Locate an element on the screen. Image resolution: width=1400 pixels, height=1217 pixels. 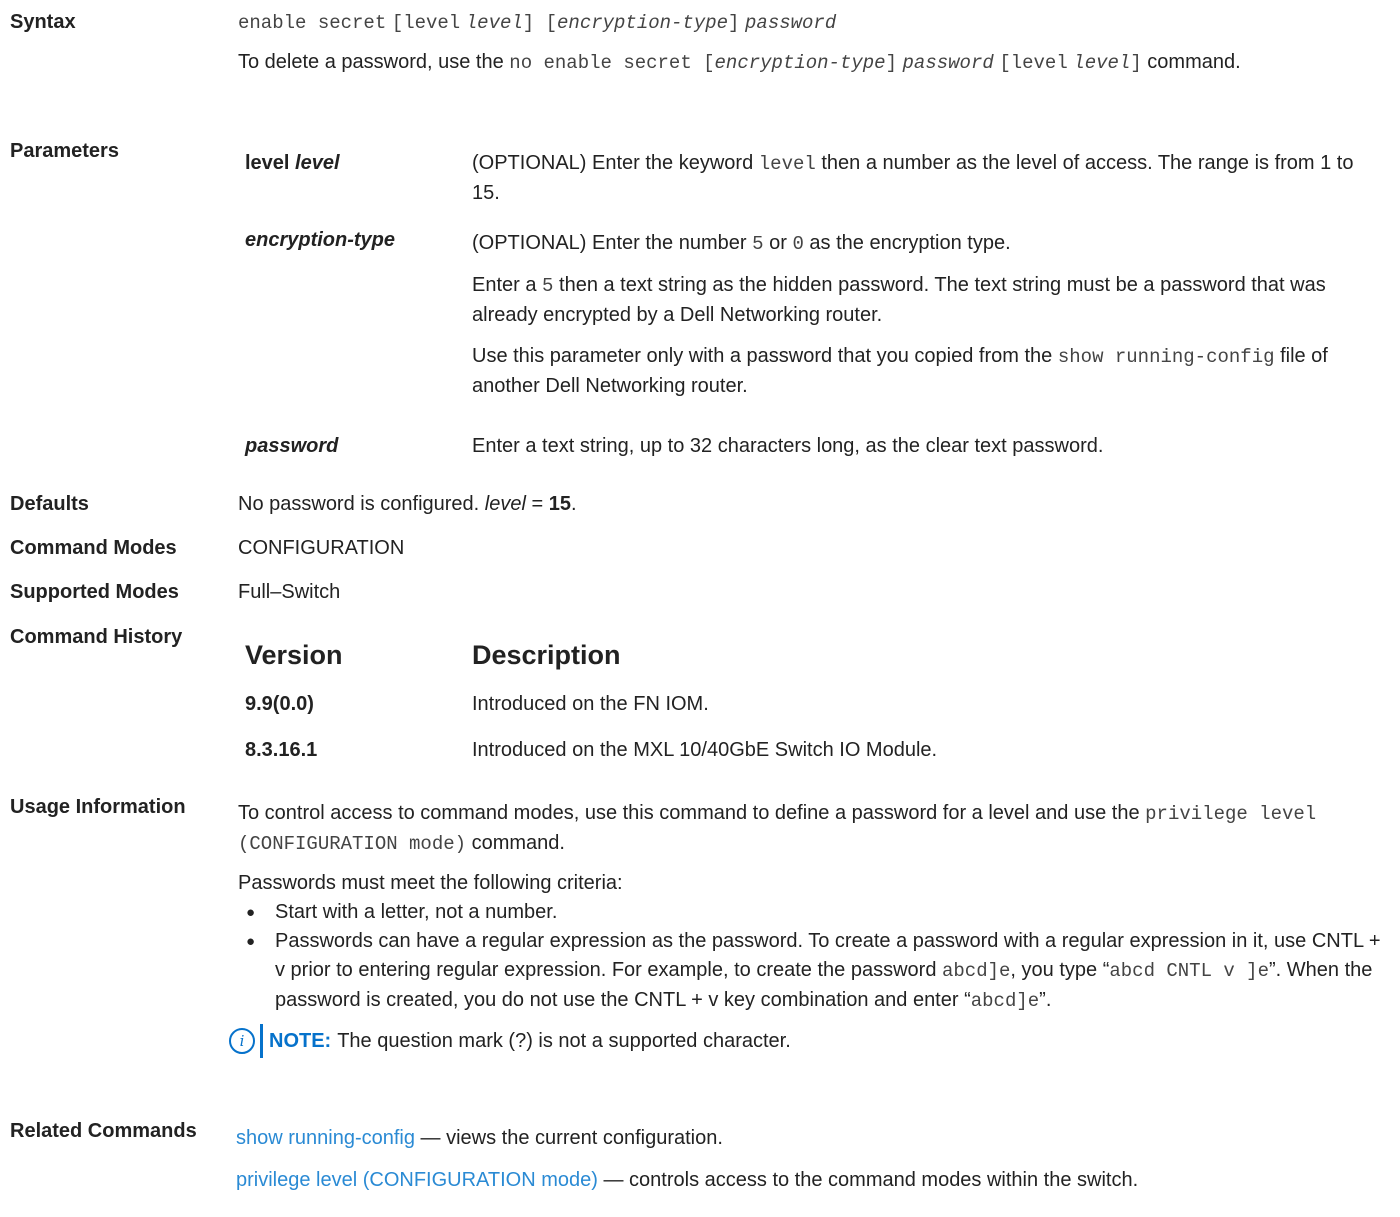
syntax-cmd: enable secret is located at coordinates (312, 23).